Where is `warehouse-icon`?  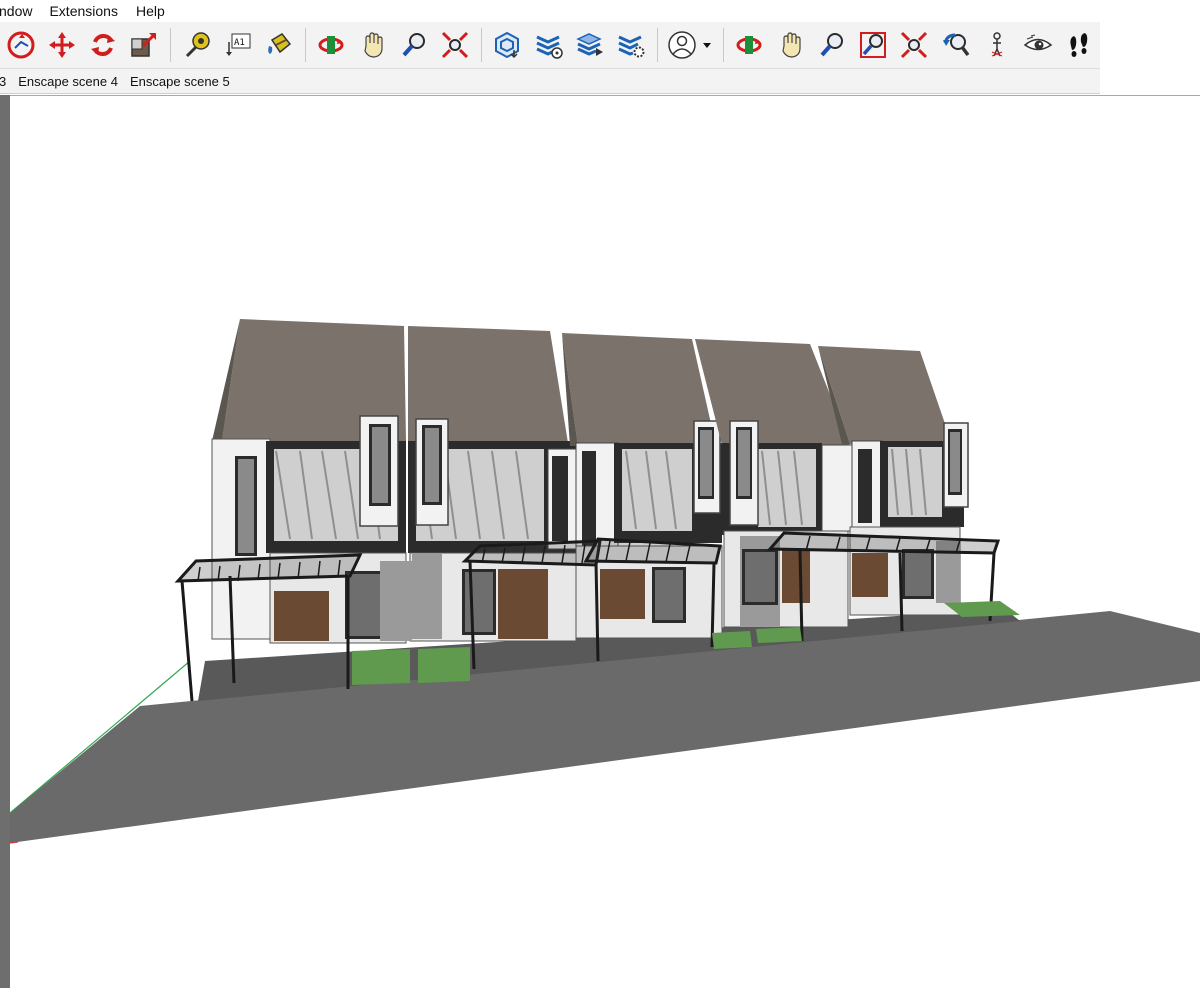
warehouse-icon is located at coordinates (507, 45).